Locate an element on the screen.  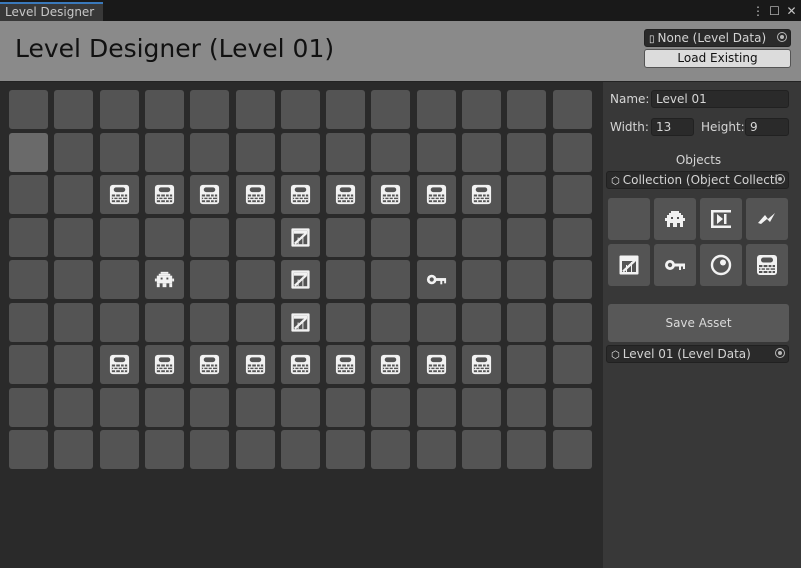
save-asset-button: Save Asset is located at coordinates (698, 323).